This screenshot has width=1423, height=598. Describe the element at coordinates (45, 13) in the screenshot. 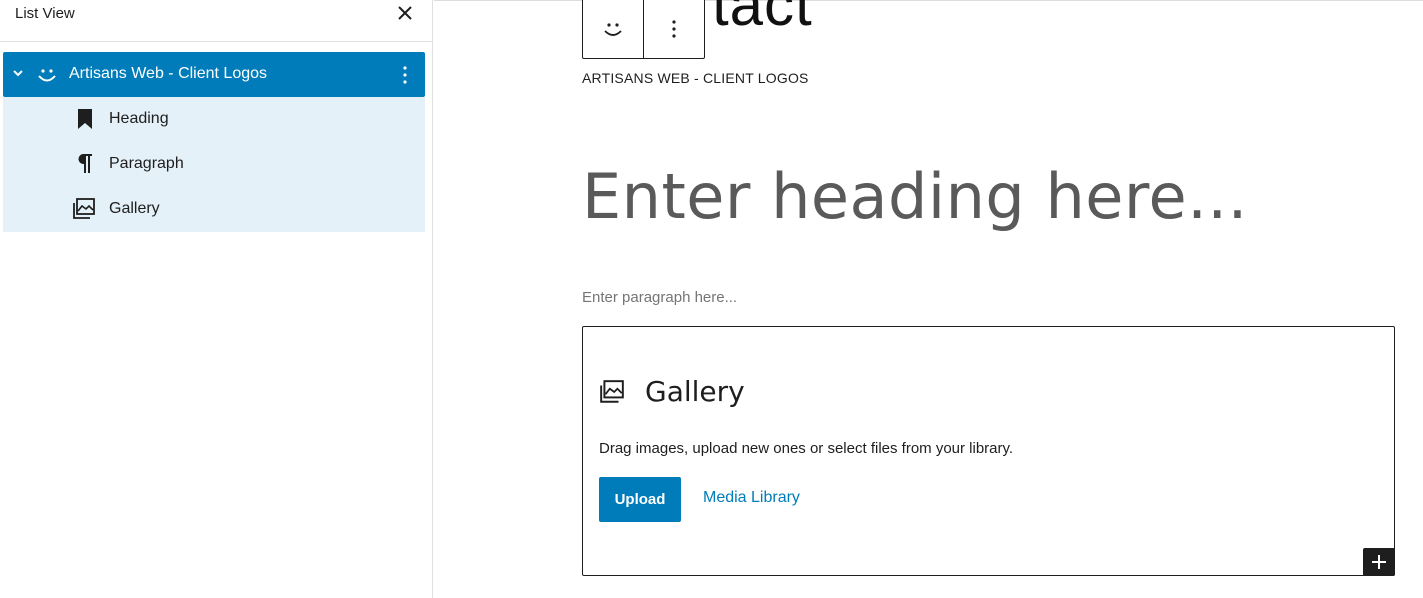

I see `list-view-title: List View` at that location.